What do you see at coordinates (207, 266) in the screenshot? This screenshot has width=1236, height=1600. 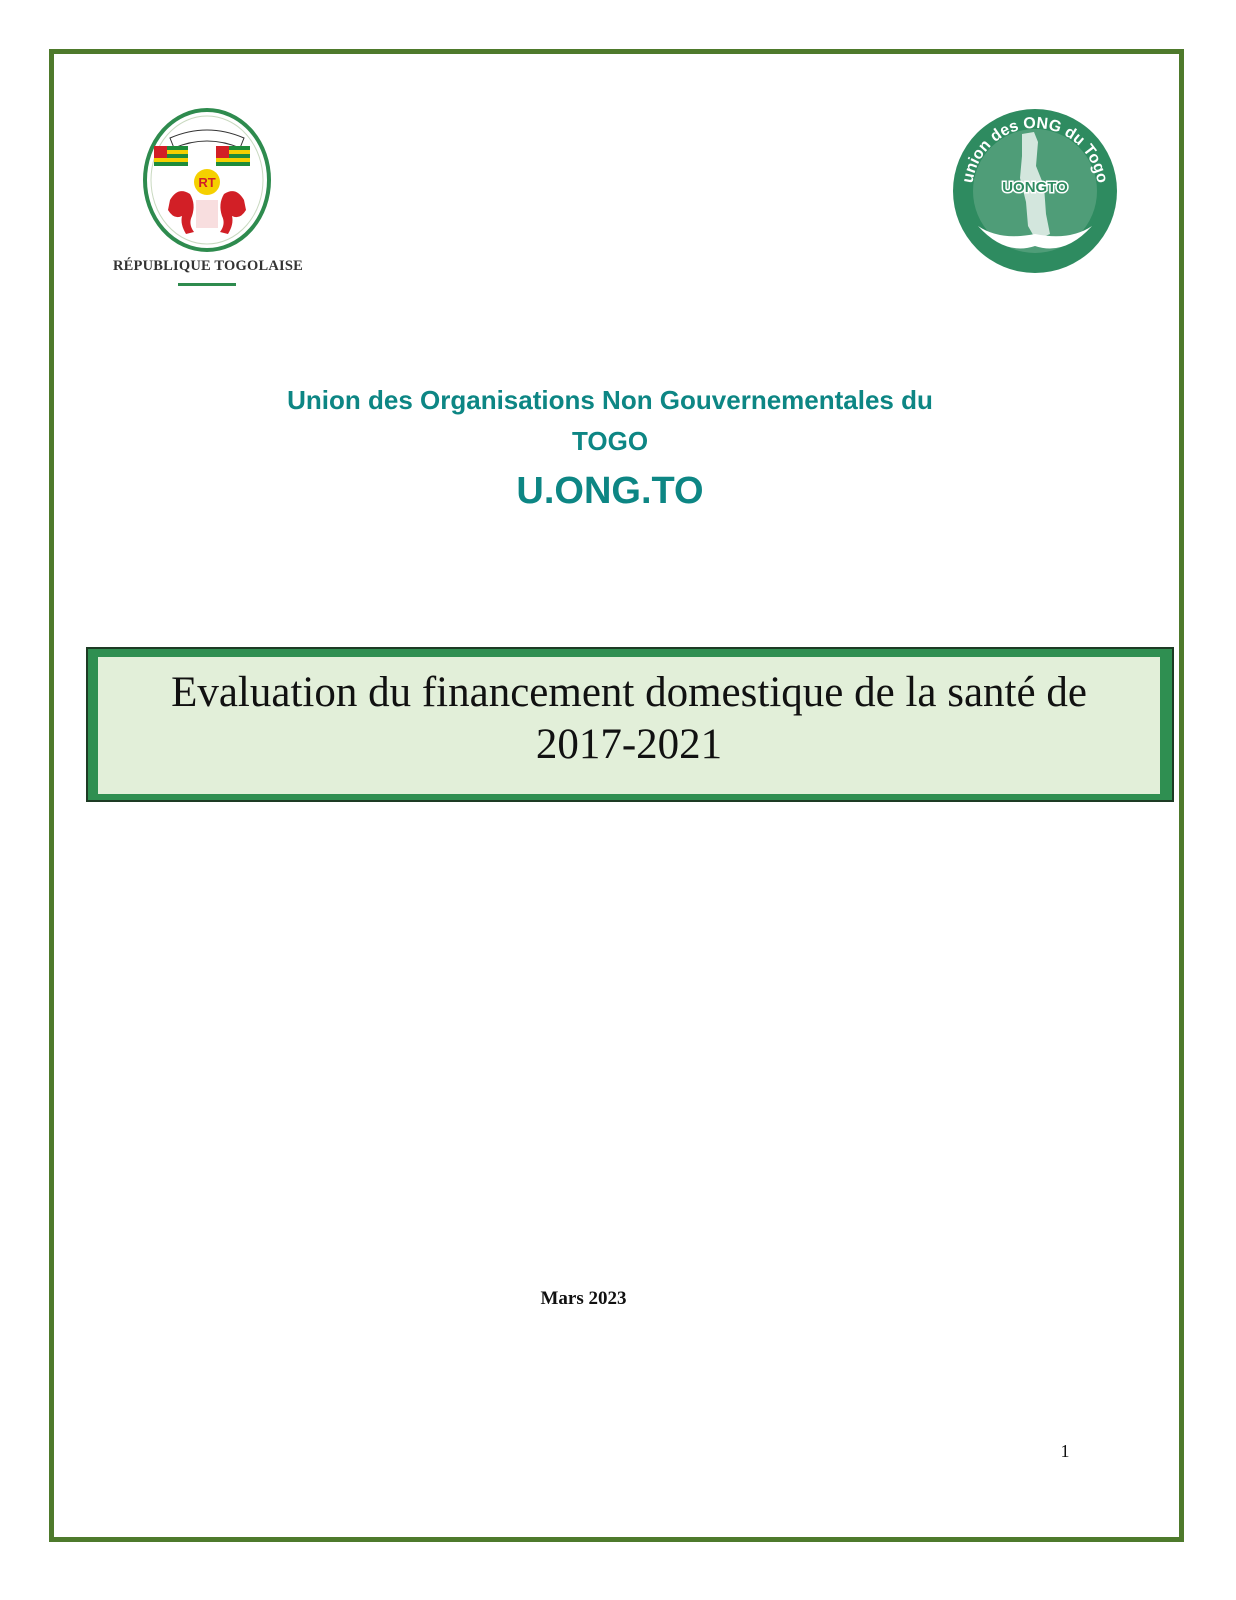 I see `republic-label: RÉPUBLIQUE TOGOLAISE` at bounding box center [207, 266].